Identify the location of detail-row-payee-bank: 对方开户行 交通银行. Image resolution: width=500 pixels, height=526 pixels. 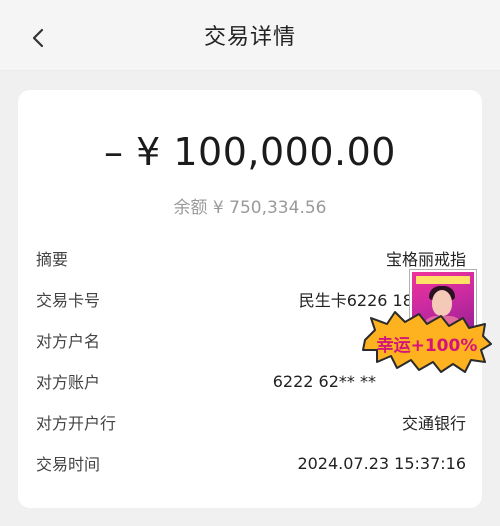
(251, 422).